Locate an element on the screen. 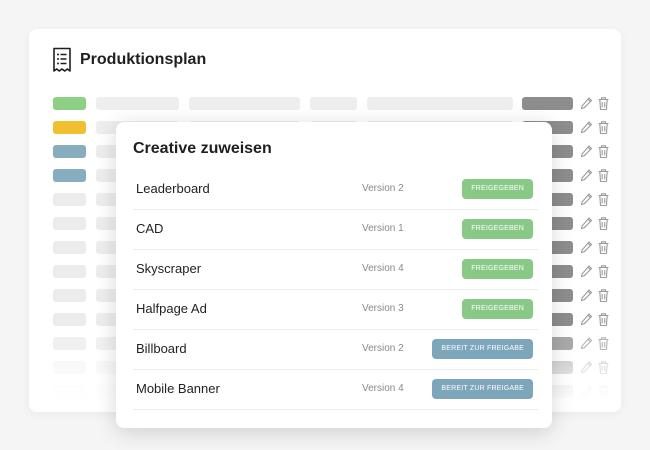 The image size is (650, 450). creative-name: Halfpage Ad is located at coordinates (171, 308).